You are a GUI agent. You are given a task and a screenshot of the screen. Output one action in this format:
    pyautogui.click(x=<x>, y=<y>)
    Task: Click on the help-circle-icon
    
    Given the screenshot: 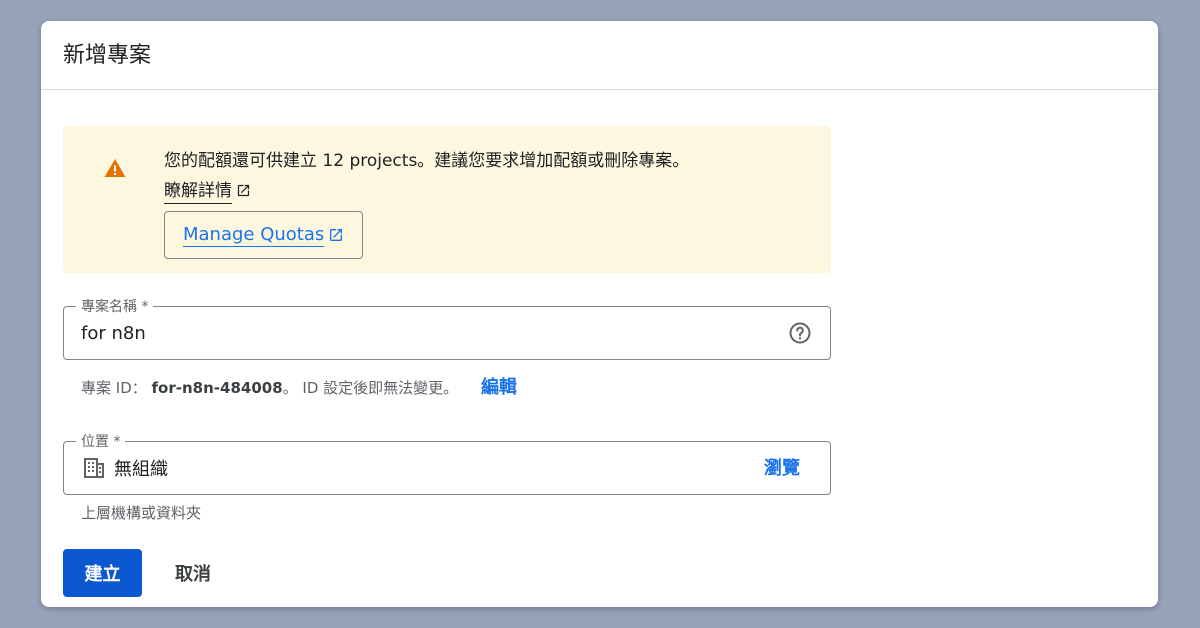 What is the action you would take?
    pyautogui.click(x=800, y=333)
    